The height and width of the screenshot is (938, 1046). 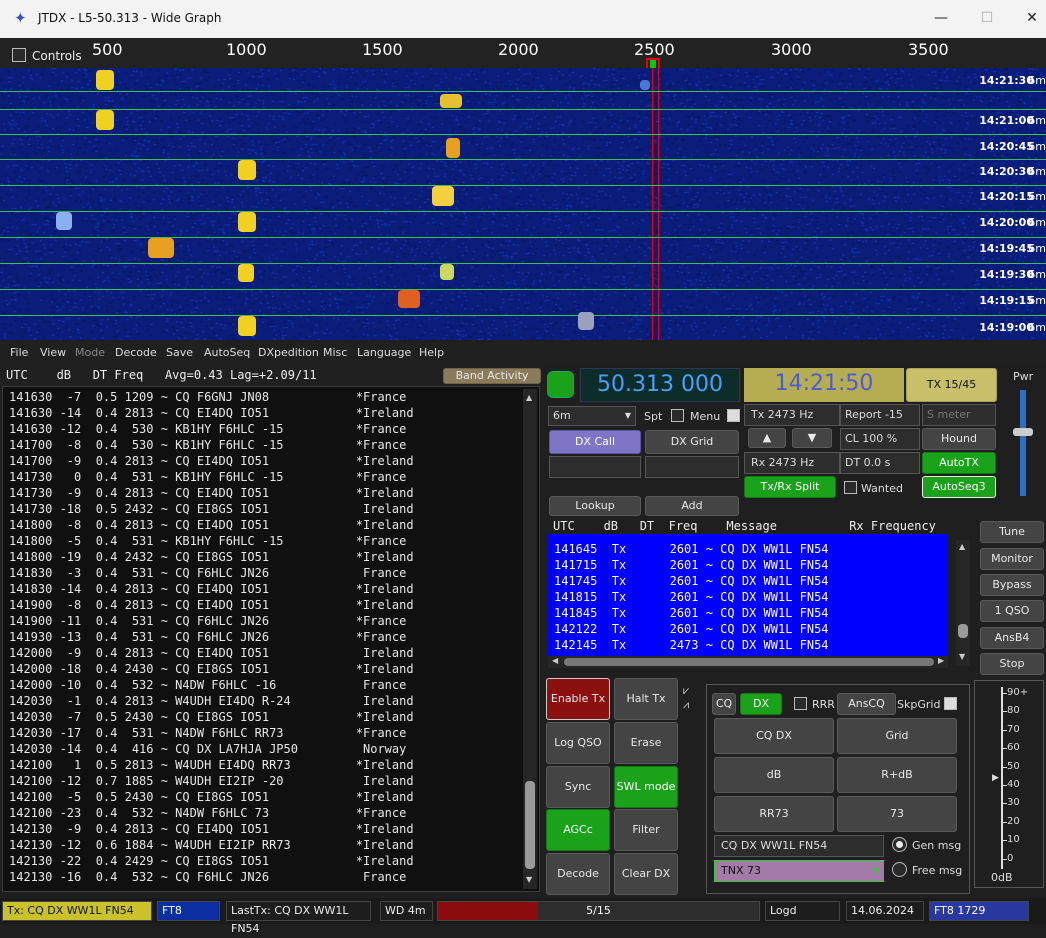 I want to click on ansb4-button: AnsB4, so click(x=1012, y=638).